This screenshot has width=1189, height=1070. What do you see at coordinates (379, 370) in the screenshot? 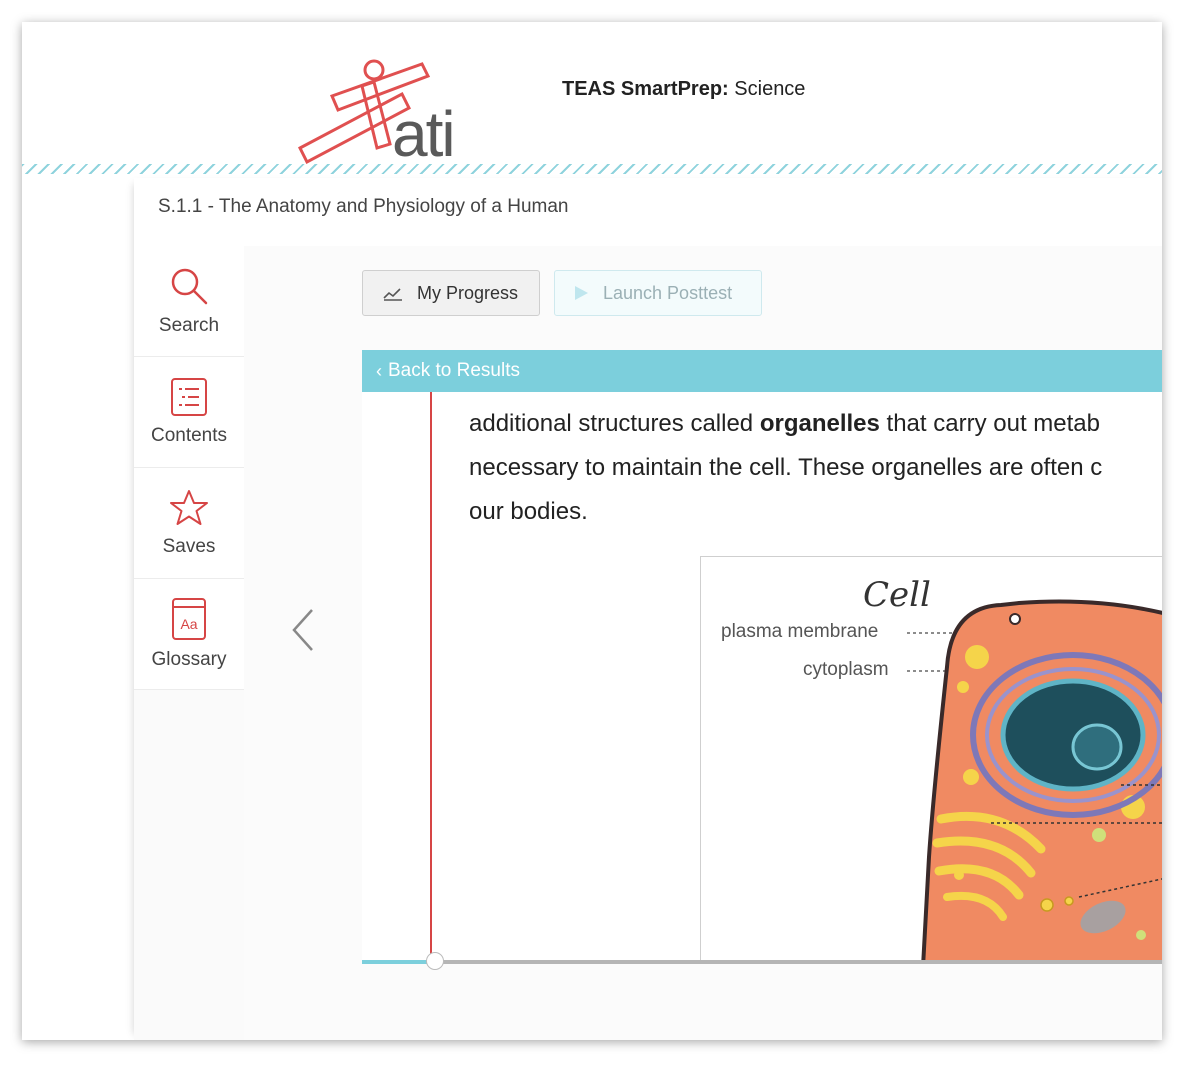
I see `chevron-left-small-icon: ‹` at bounding box center [379, 370].